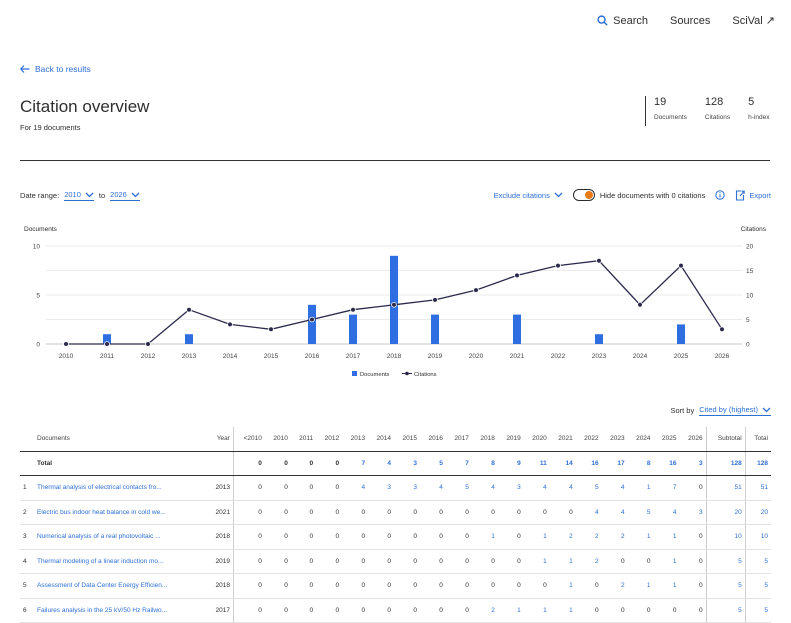 This screenshot has height=623, width=791. What do you see at coordinates (753, 20) in the screenshot?
I see `scival-link: SciVal ↗` at bounding box center [753, 20].